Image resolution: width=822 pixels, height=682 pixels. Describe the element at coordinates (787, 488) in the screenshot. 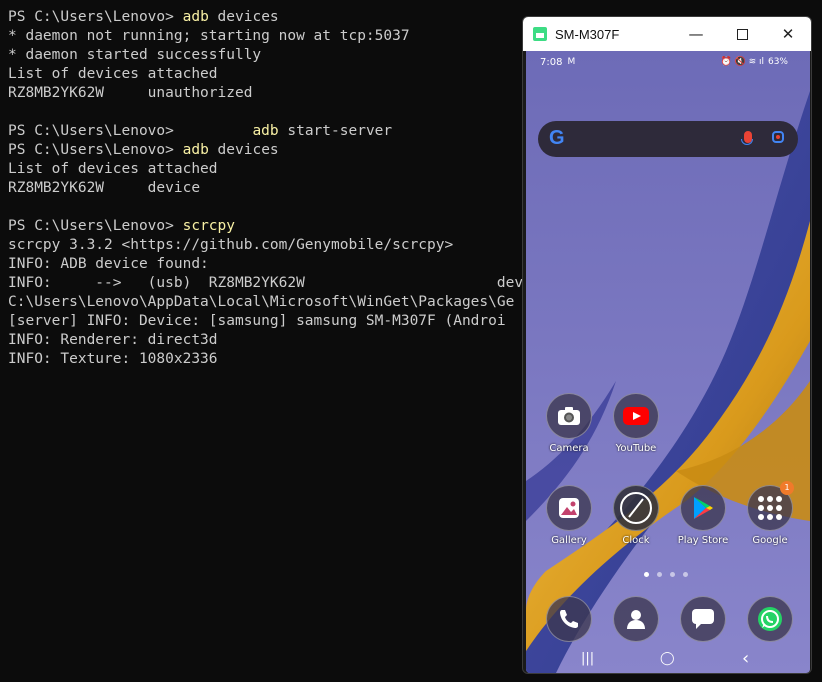

I see `notification-badge: 1` at that location.